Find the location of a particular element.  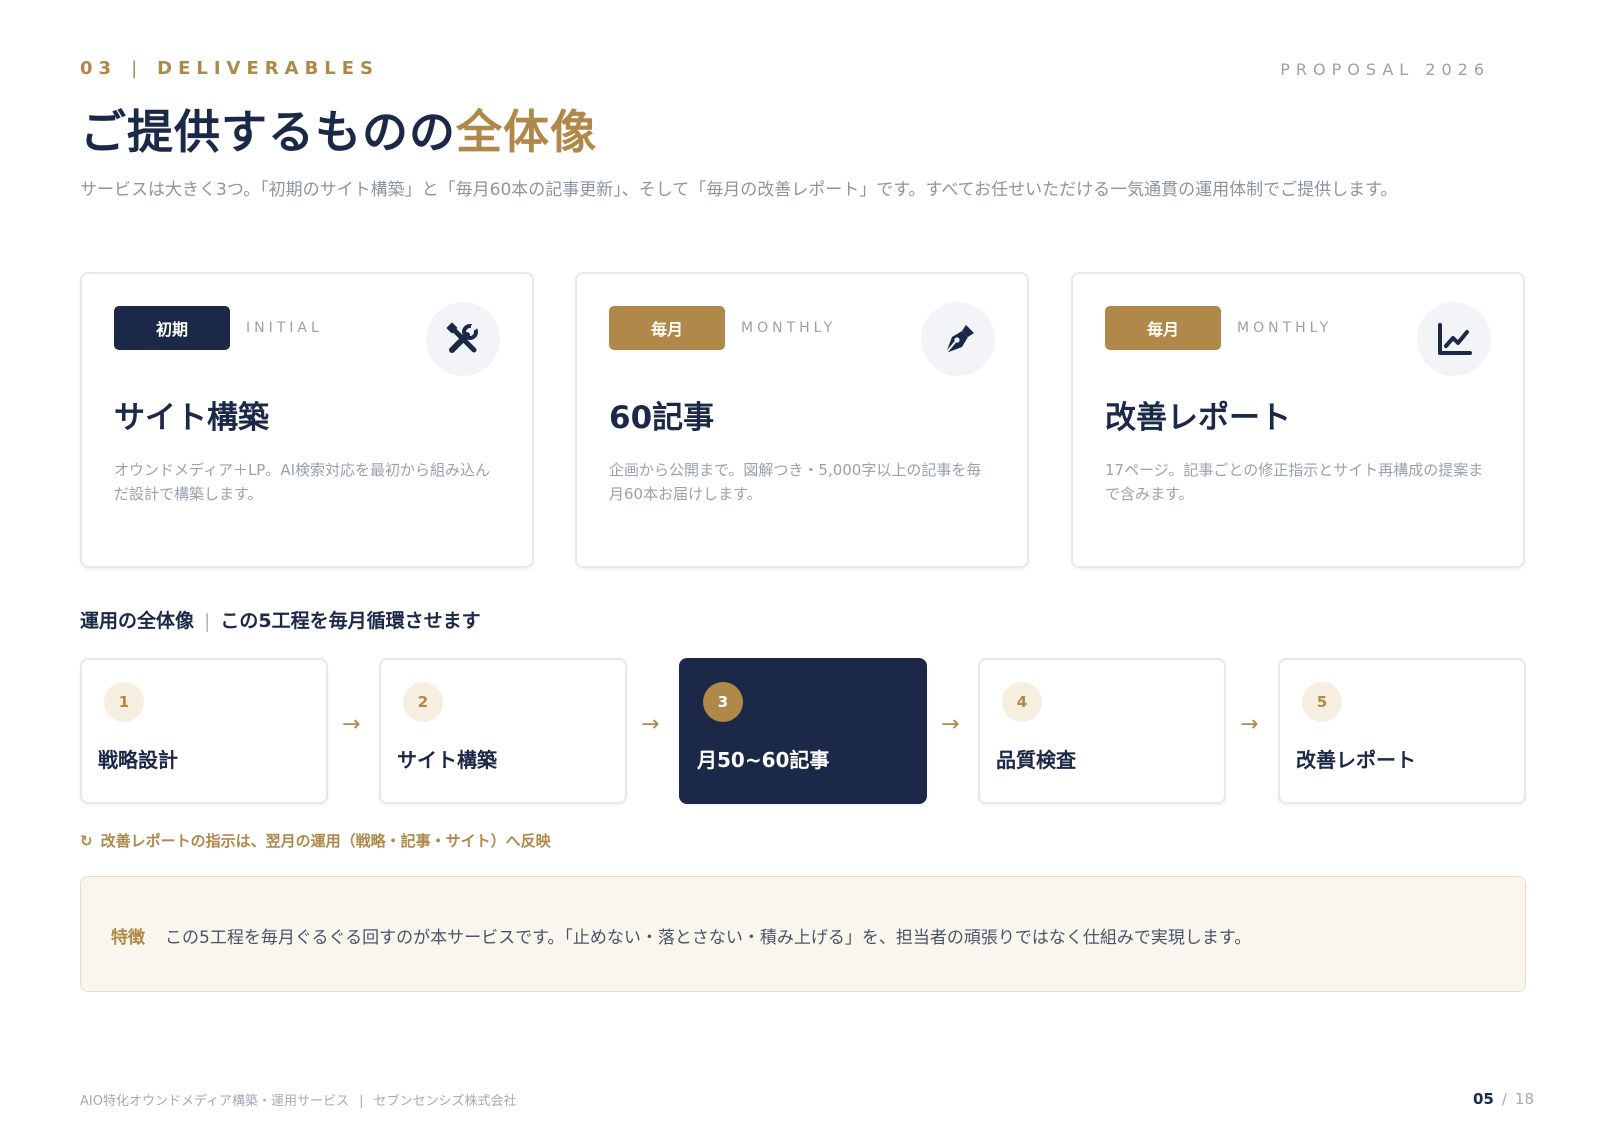

section-label: DELIVERABLES is located at coordinates (268, 68).